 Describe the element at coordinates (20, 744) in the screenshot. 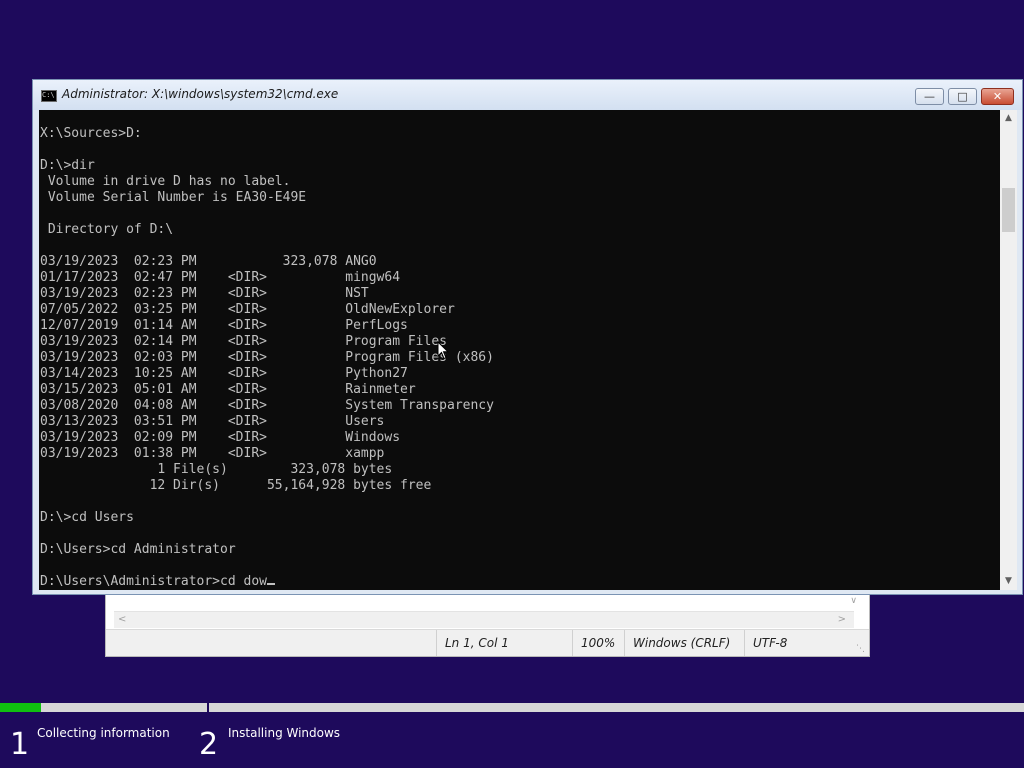

I see `step-number-1: 1` at that location.